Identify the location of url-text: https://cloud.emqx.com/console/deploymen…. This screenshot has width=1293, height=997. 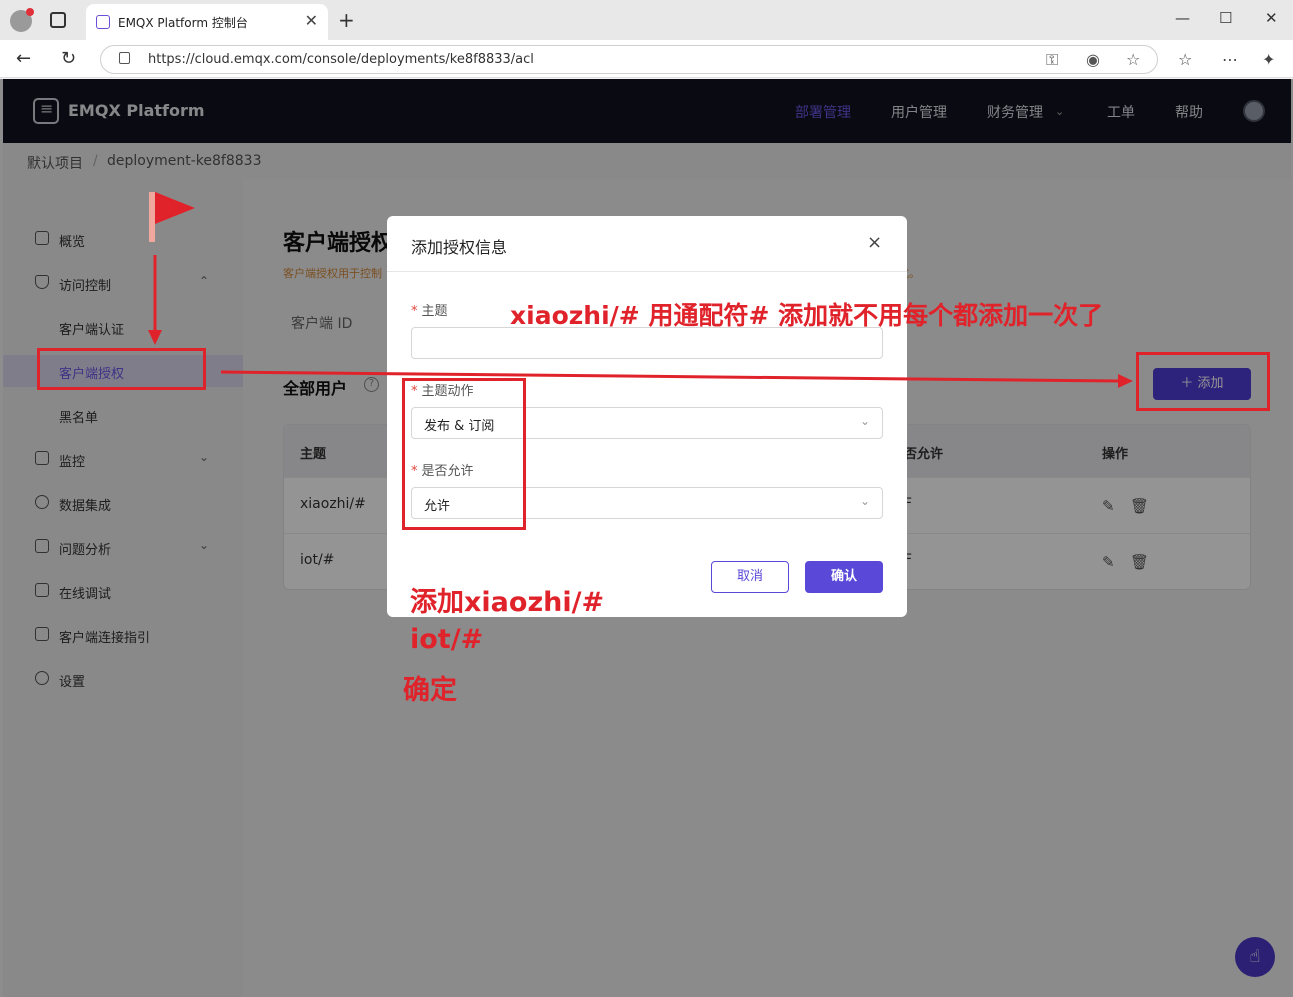
(341, 59).